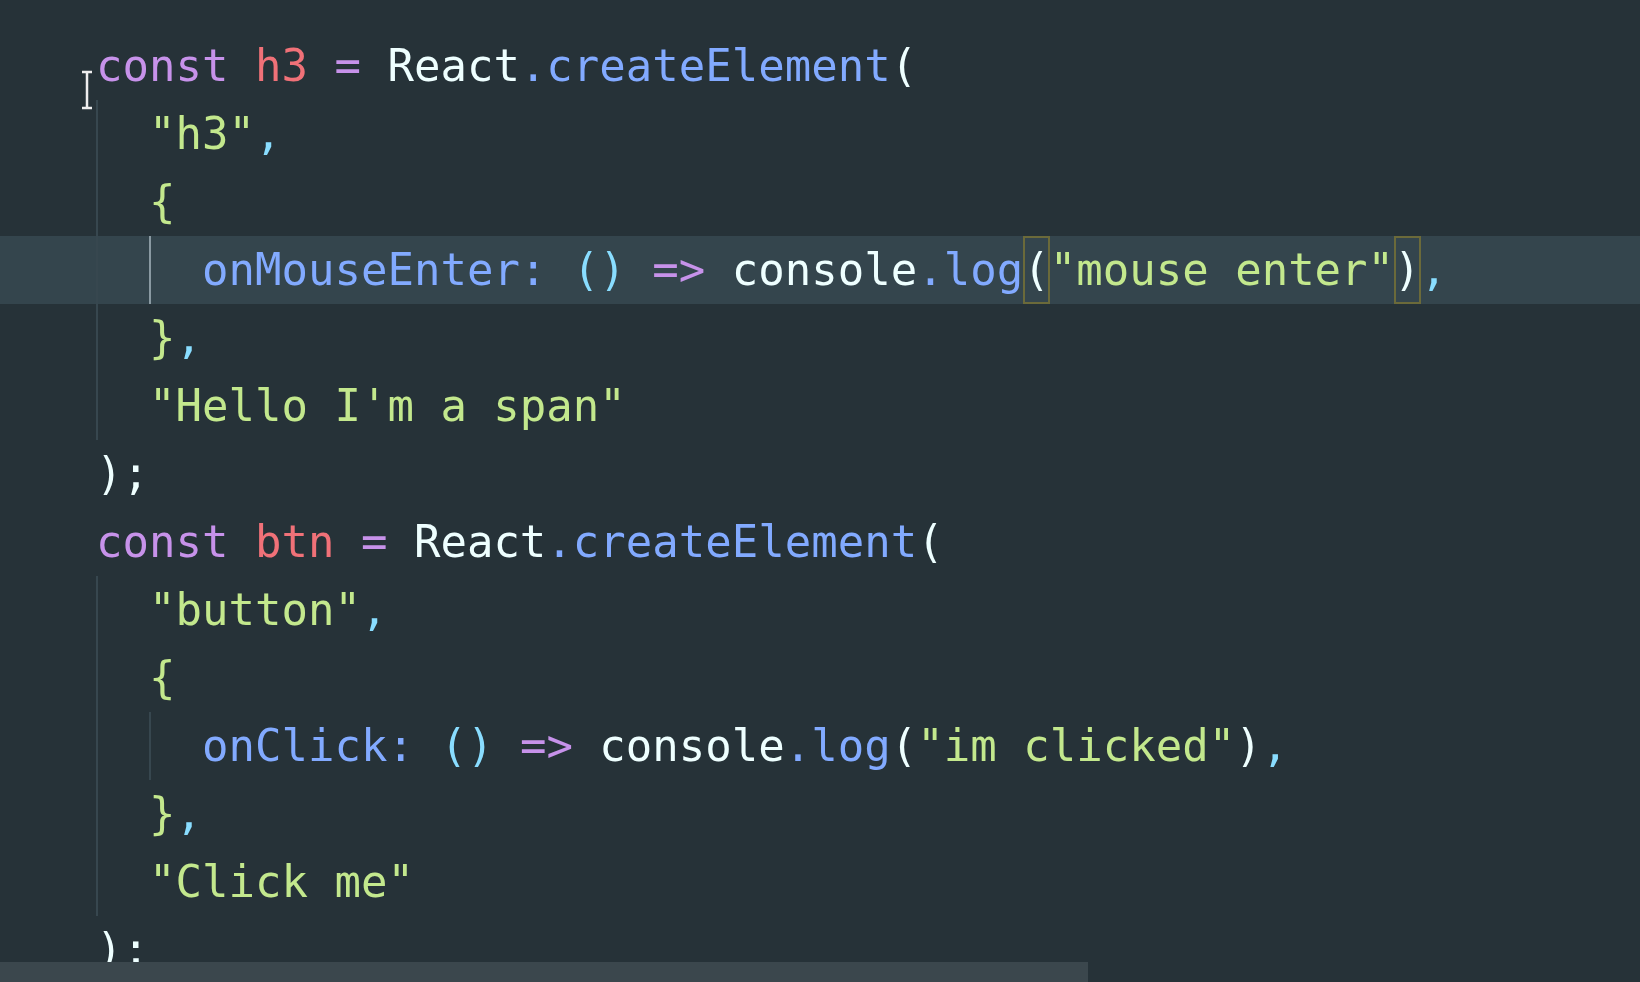  I want to click on code-line: const btn = React.createElement(, so click(520, 542).